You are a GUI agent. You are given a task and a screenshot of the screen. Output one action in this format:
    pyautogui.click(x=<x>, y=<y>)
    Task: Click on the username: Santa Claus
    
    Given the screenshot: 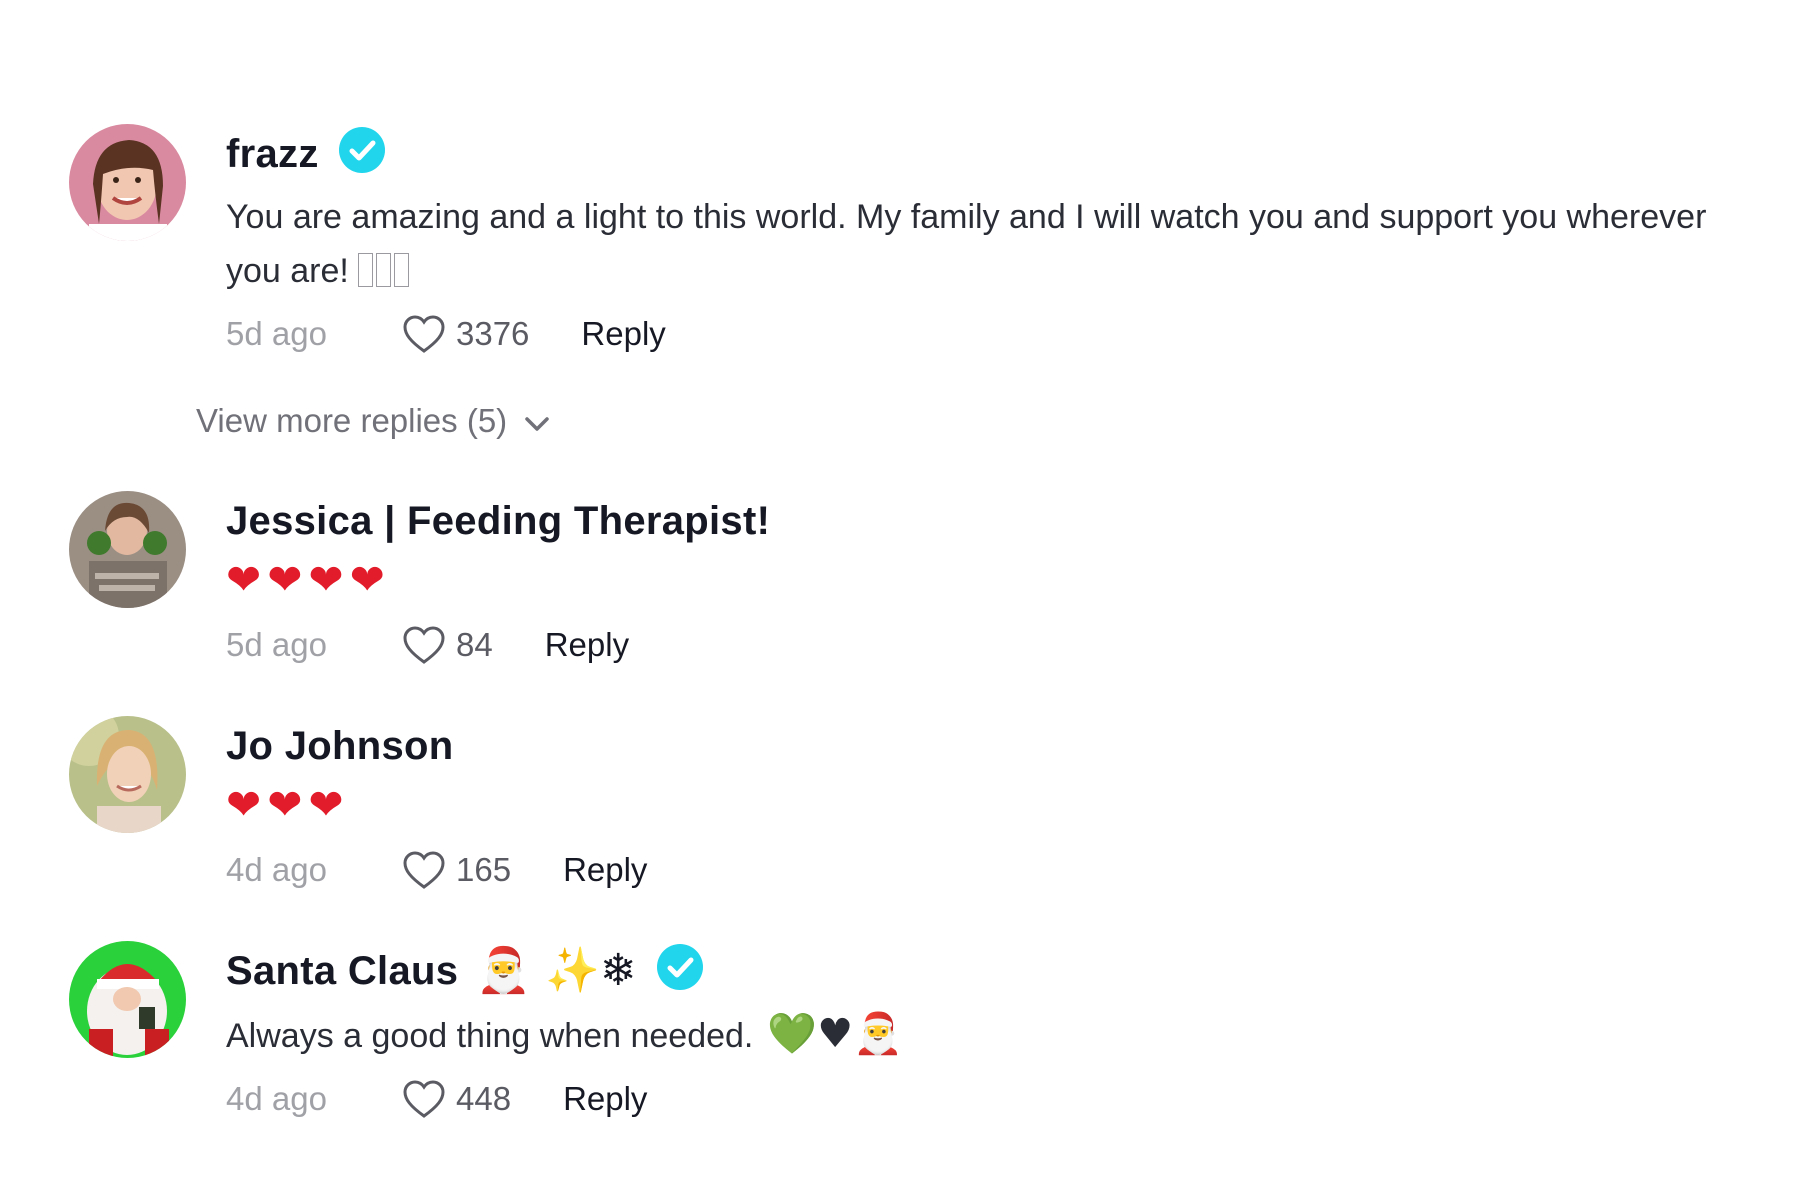 What is the action you would take?
    pyautogui.click(x=342, y=971)
    